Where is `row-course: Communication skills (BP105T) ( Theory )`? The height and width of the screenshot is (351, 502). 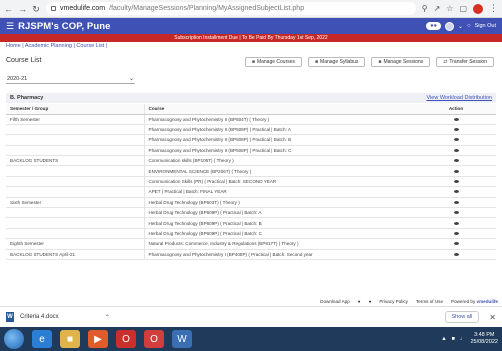 row-course: Communication skills (BP105T) ( Theory ) is located at coordinates (280, 161).